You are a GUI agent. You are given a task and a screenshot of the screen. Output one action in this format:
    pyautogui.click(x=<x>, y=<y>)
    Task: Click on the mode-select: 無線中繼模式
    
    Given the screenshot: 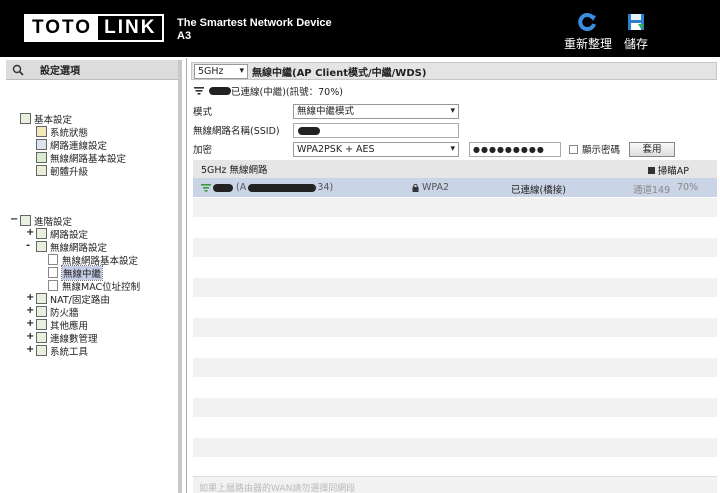 What is the action you would take?
    pyautogui.click(x=376, y=111)
    